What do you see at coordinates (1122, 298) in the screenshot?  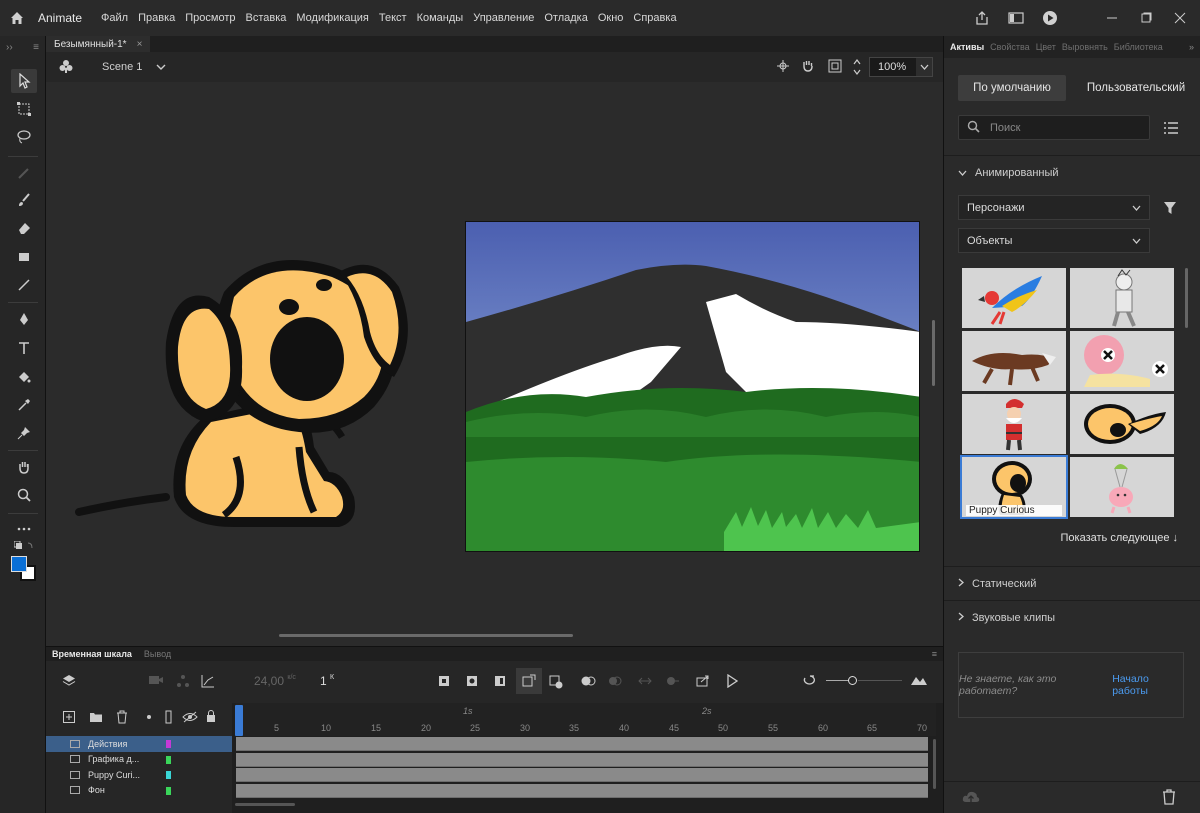 I see `asset-mummy` at bounding box center [1122, 298].